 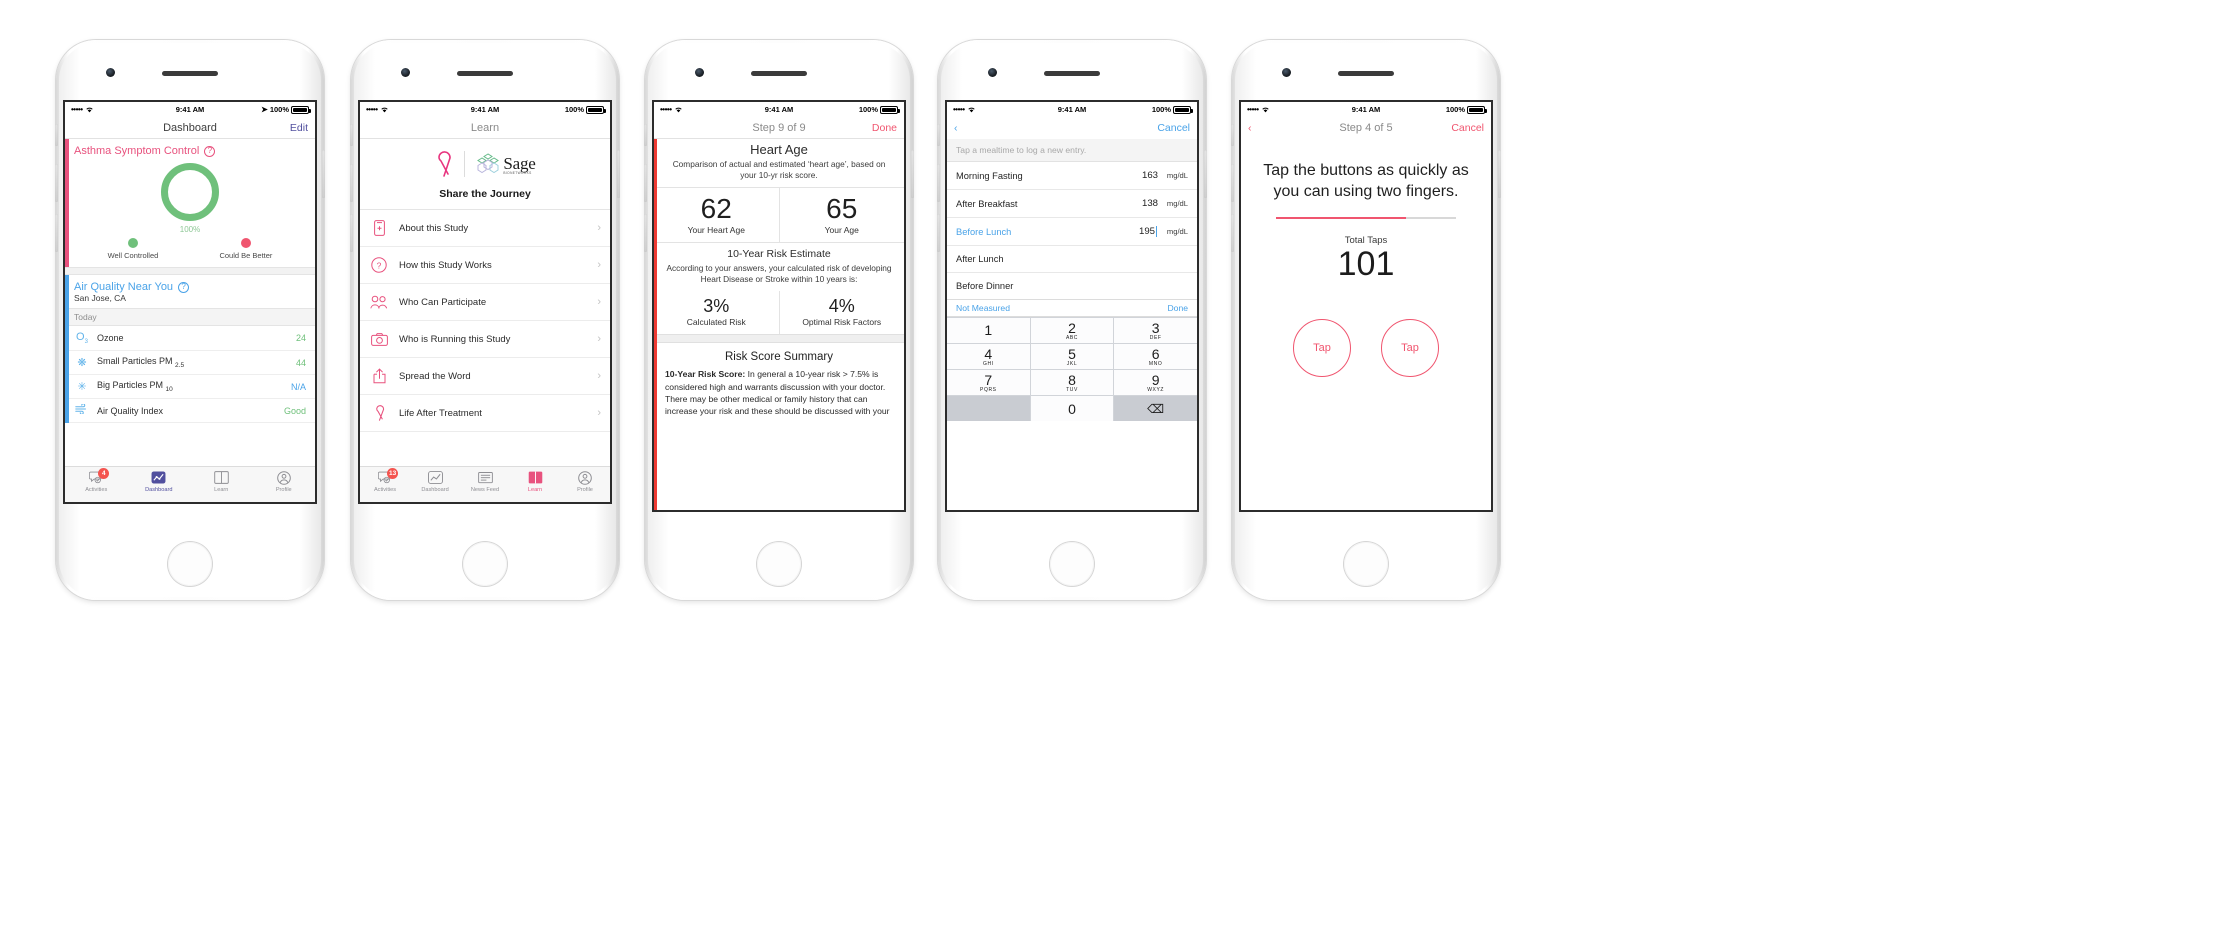 I want to click on learn-item-spread-word: Spread the Word ›, so click(x=485, y=376).